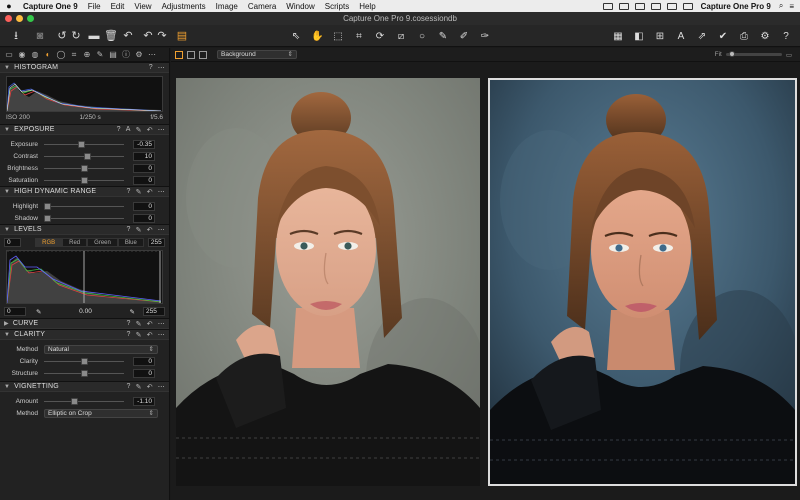 The image size is (800, 500). What do you see at coordinates (443, 36) in the screenshot?
I see `picker-tool-icon: ✎` at bounding box center [443, 36].